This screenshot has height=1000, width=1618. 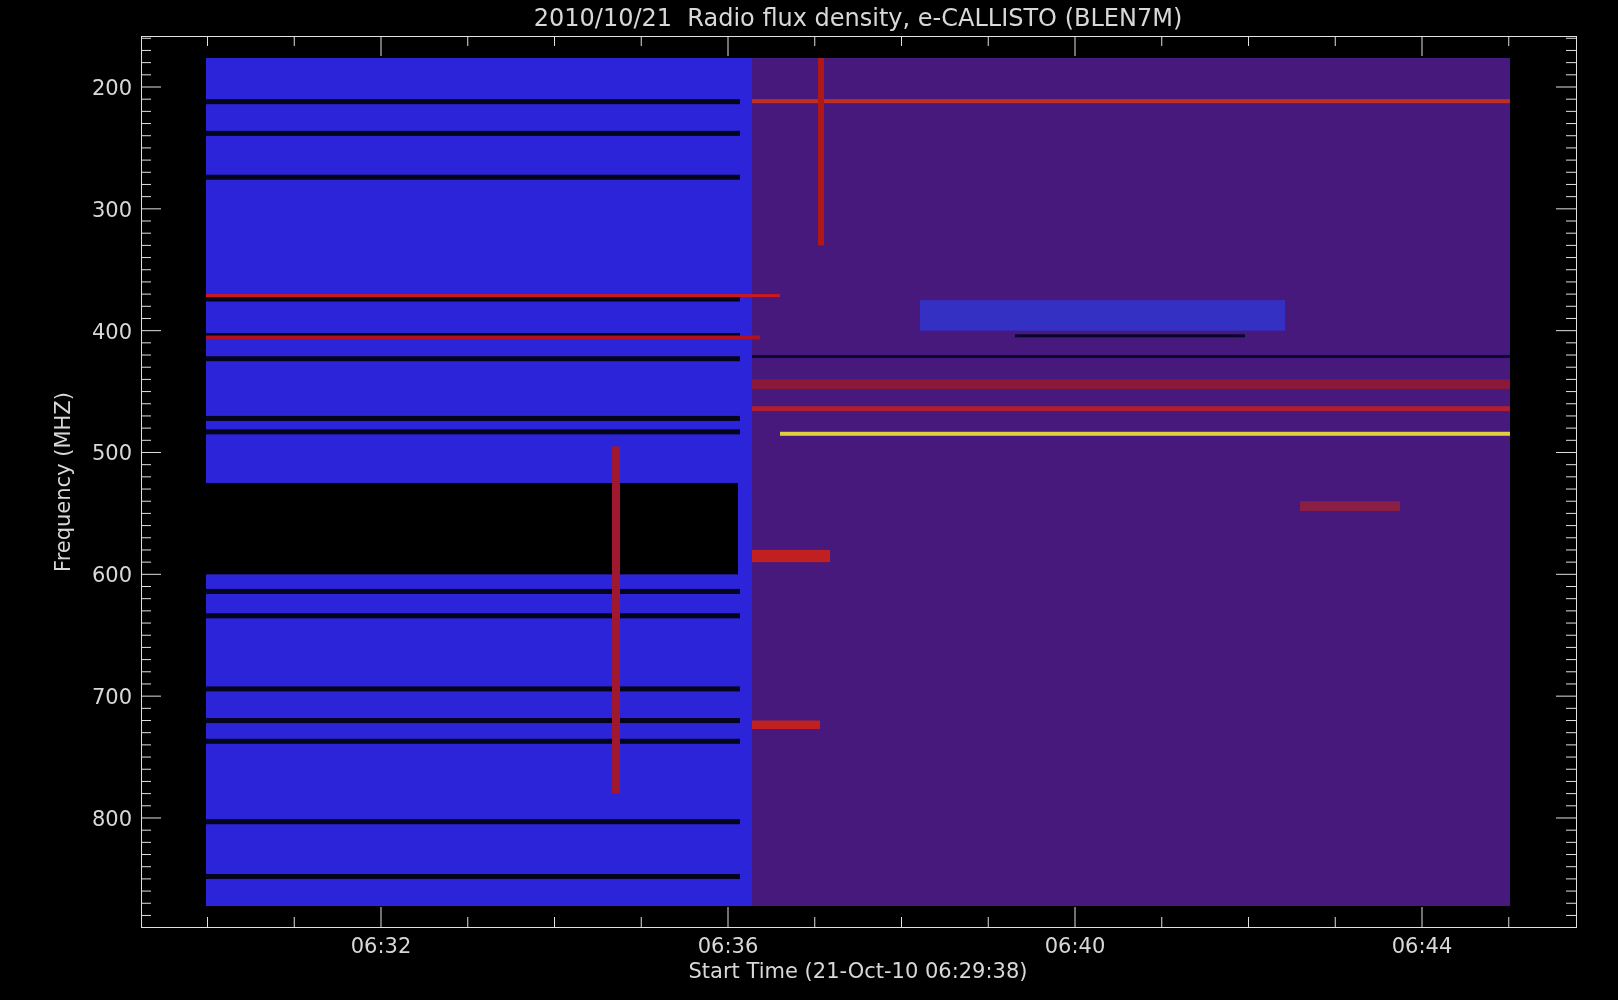 What do you see at coordinates (1422, 946) in the screenshot?
I see `tick-label: 06:44` at bounding box center [1422, 946].